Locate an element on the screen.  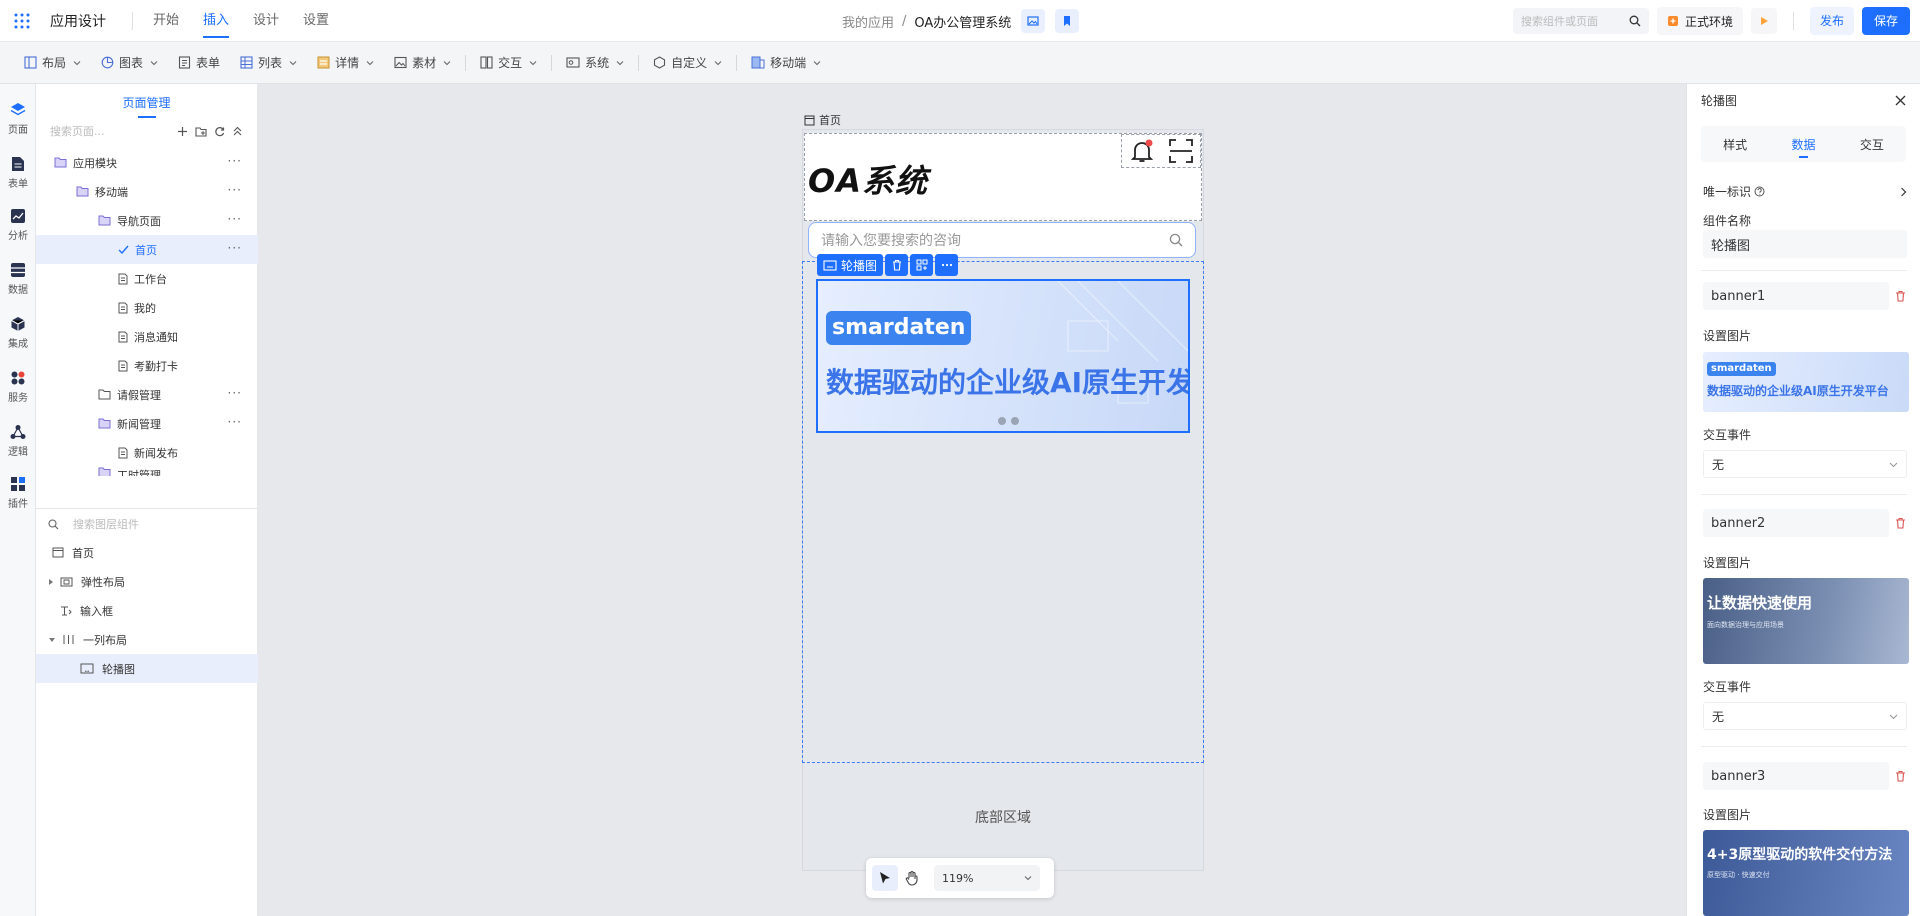
plus-icon is located at coordinates (182, 131).